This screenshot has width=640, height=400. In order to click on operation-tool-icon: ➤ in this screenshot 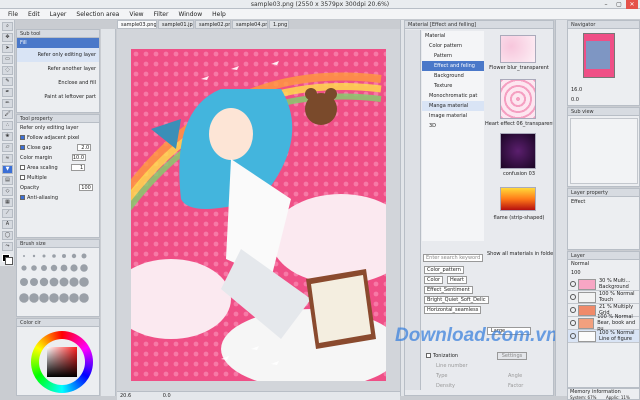, I will do `click(7, 48)`.